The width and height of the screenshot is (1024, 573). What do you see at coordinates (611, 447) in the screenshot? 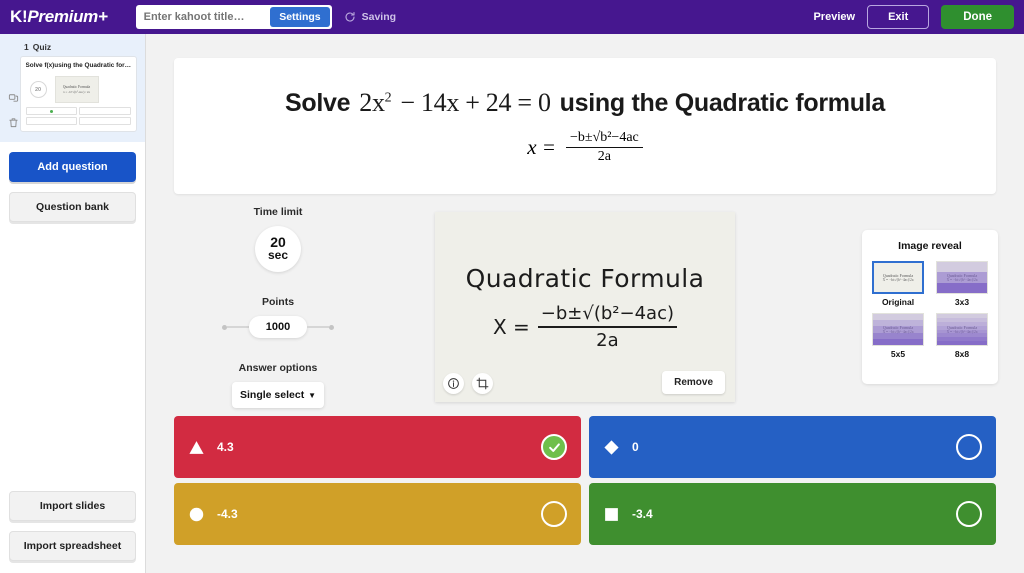
I see `diamond-icon` at bounding box center [611, 447].